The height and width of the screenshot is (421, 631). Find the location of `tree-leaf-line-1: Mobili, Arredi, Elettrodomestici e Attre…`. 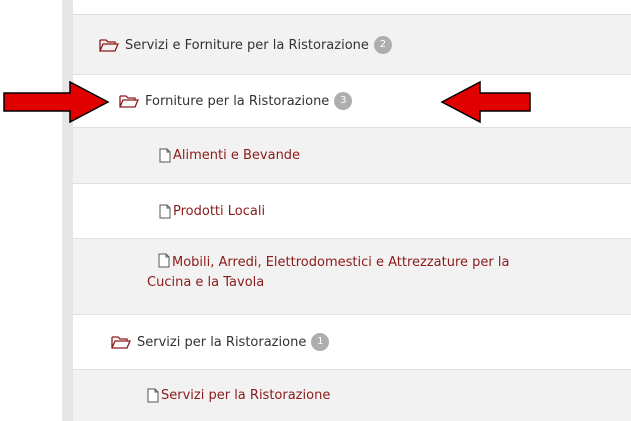

tree-leaf-line-1: Mobili, Arredi, Elettrodomestici e Attre… is located at coordinates (333, 263).